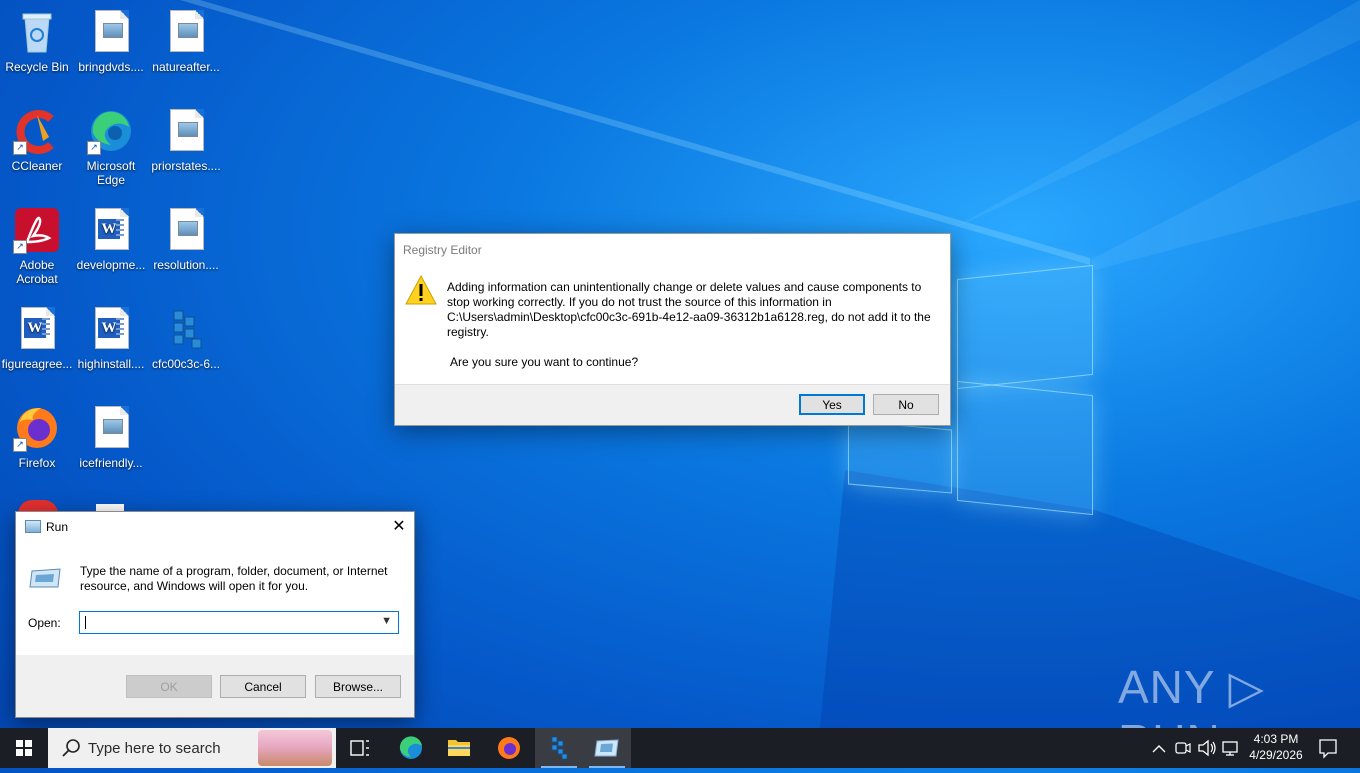 The image size is (1360, 773). I want to click on taskbar-edge, so click(411, 748).